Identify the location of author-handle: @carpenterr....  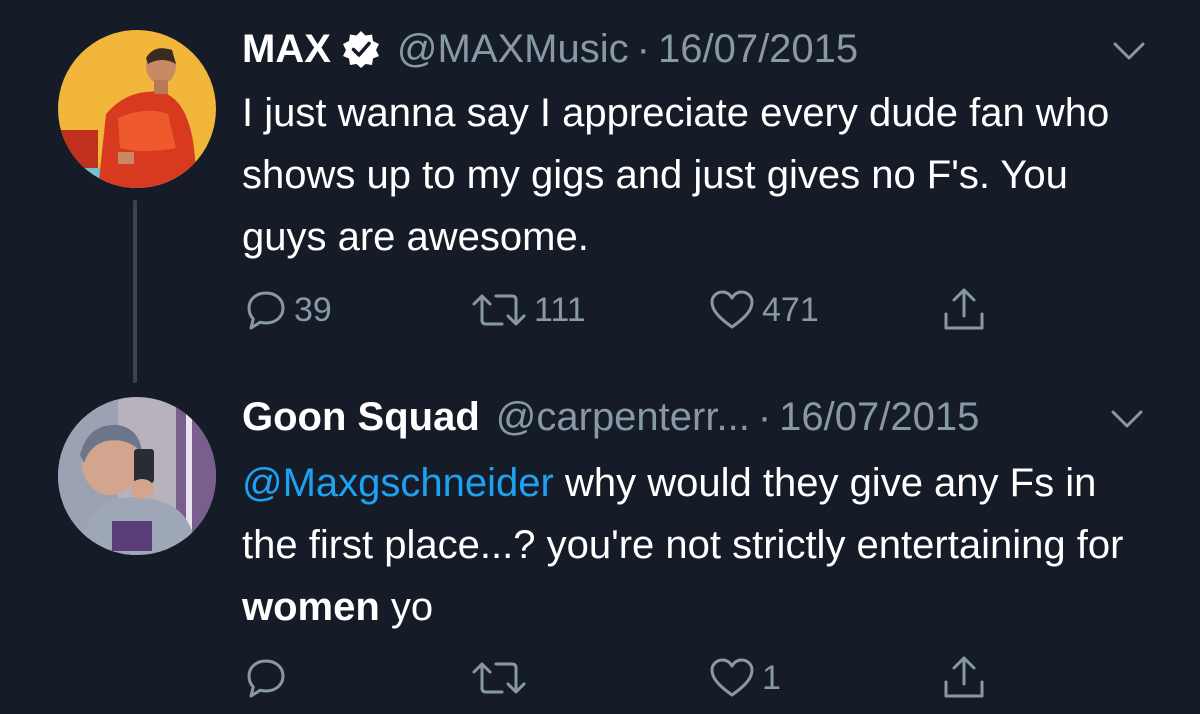
(623, 417).